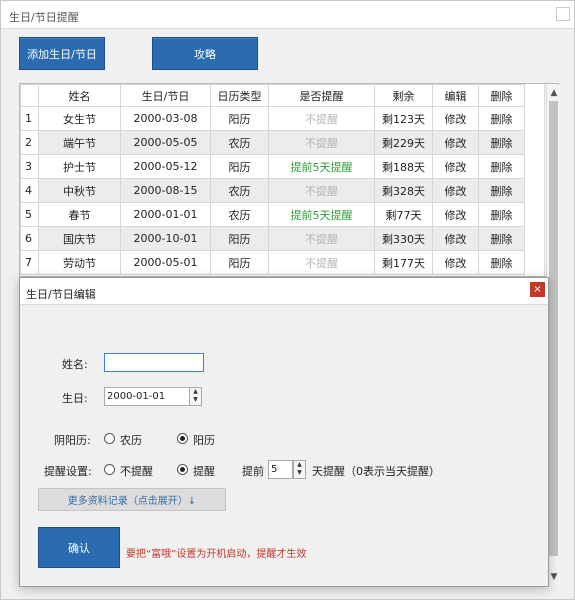 This screenshot has height=600, width=575. I want to click on table-row: 7 劳动节 2000-05-01 阳历 不提醒 剩177天 修改 删除, so click(272, 262).